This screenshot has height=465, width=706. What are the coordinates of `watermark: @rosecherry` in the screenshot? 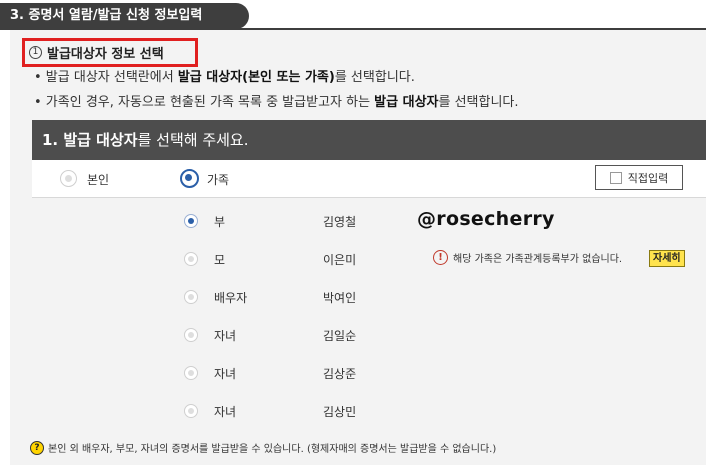 It's located at (486, 219).